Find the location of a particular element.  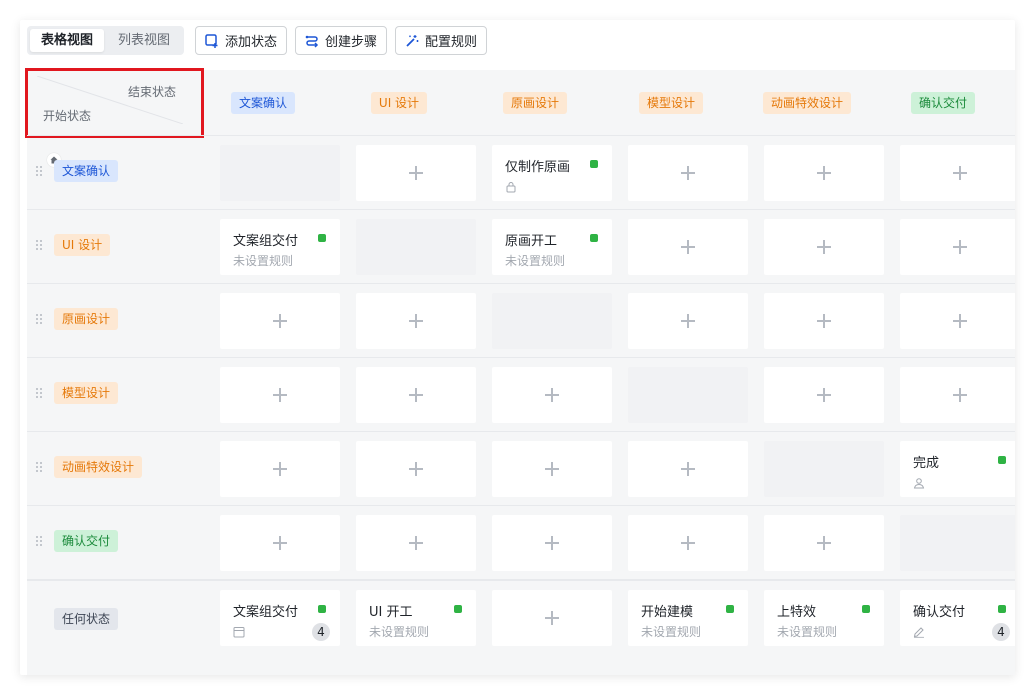

matrix-row: UI 设计 文案组交付 未设置规则 原画开工 未设置规则 is located at coordinates (521, 246).